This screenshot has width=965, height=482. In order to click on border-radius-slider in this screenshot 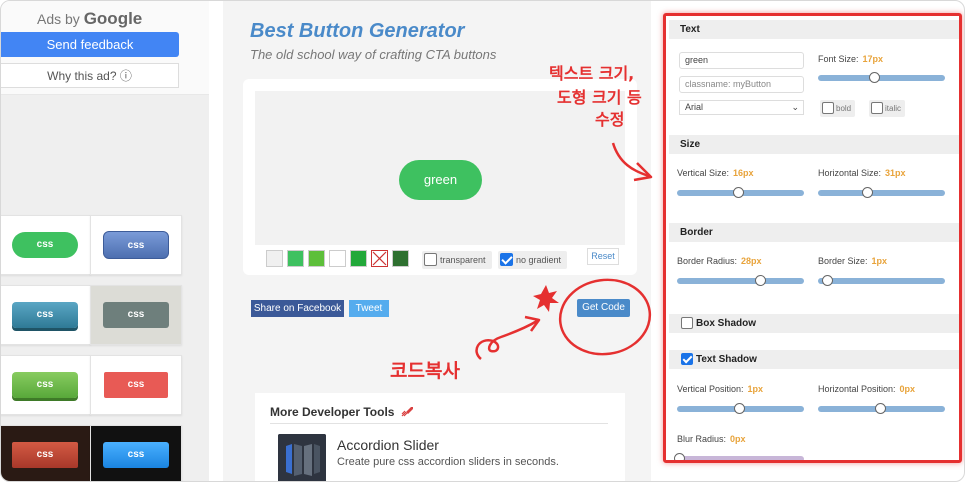, I will do `click(740, 280)`.